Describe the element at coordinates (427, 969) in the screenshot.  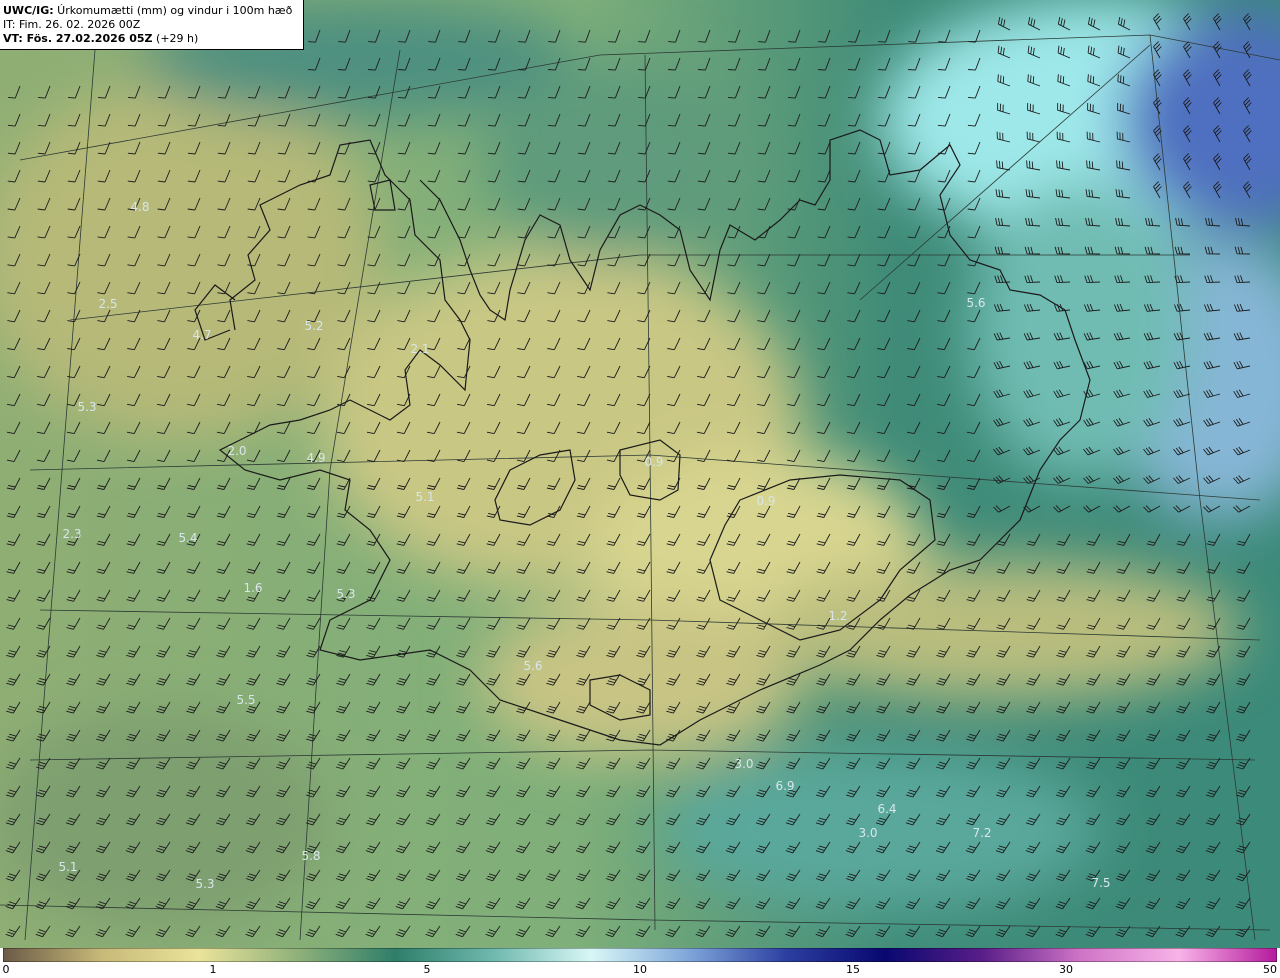
I see `colorbar-tick-label: 5` at that location.